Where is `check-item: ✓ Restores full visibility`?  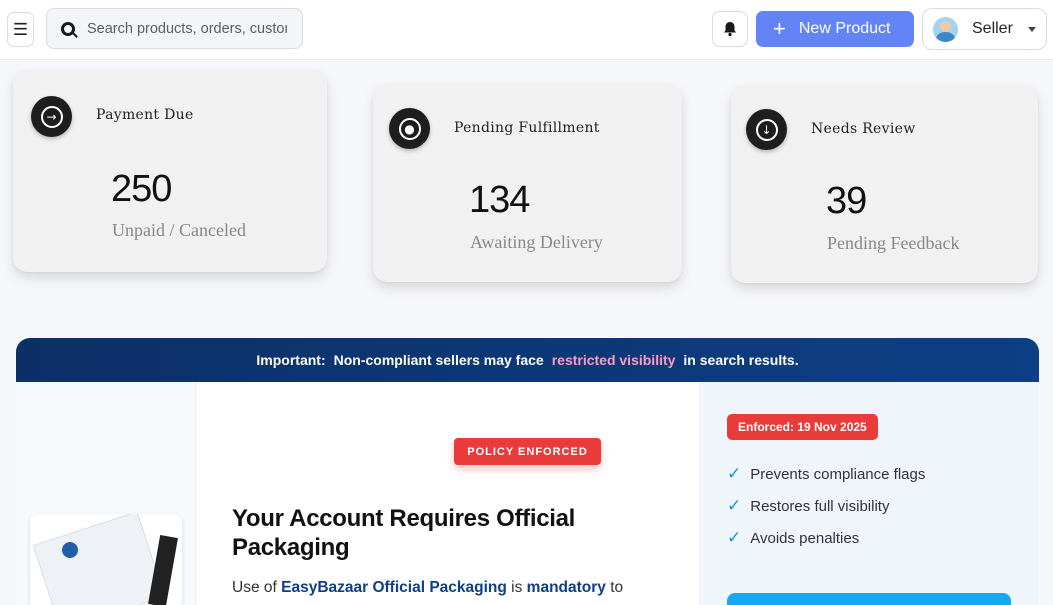 check-item: ✓ Restores full visibility is located at coordinates (808, 506).